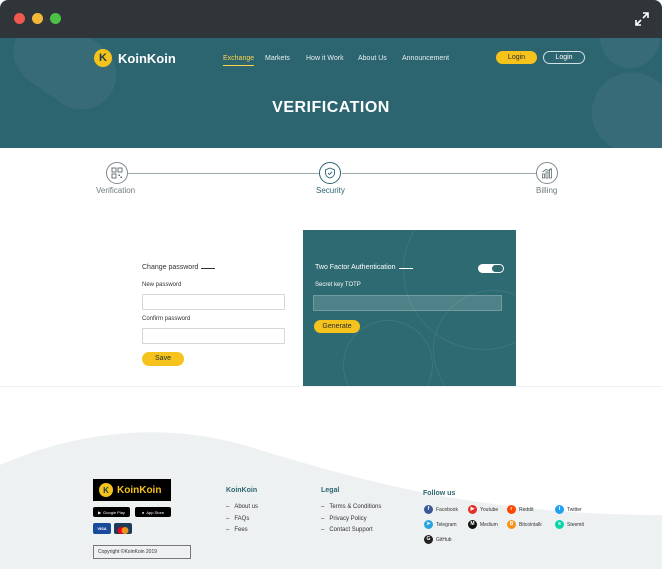  What do you see at coordinates (162, 285) in the screenshot?
I see `new-password-label: New password` at bounding box center [162, 285].